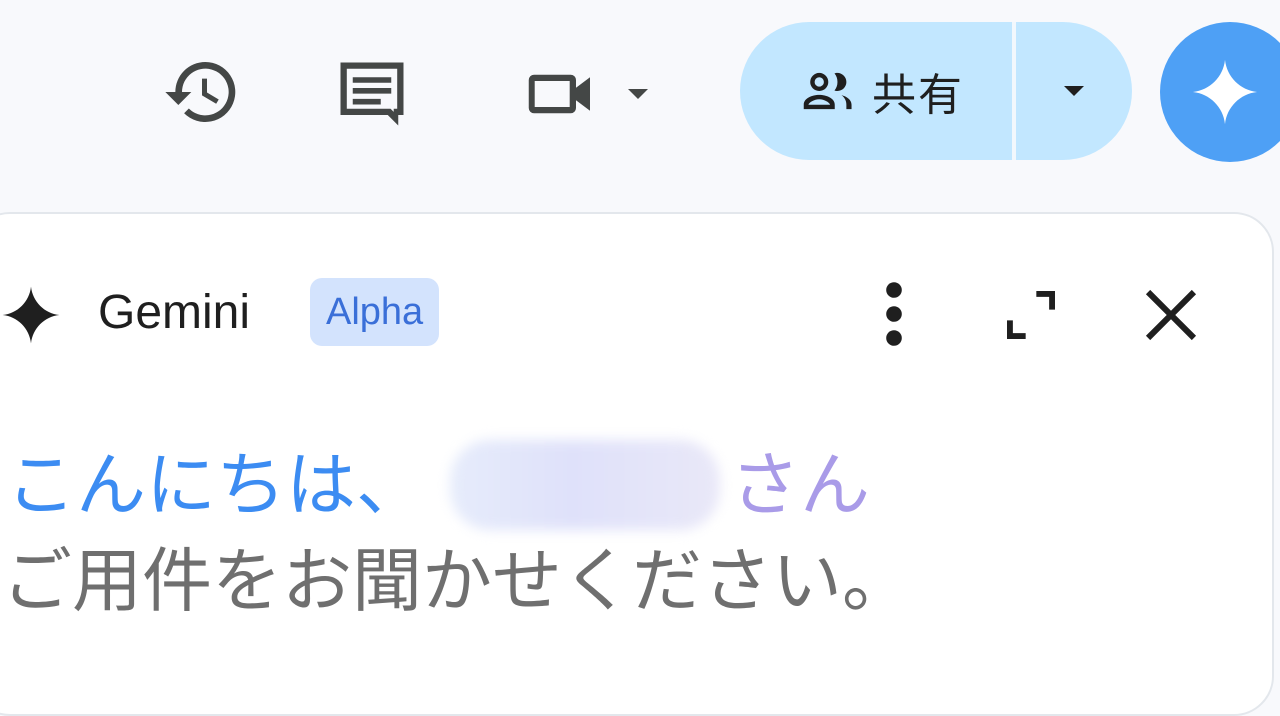  I want to click on alpha-badge: Alpha, so click(375, 312).